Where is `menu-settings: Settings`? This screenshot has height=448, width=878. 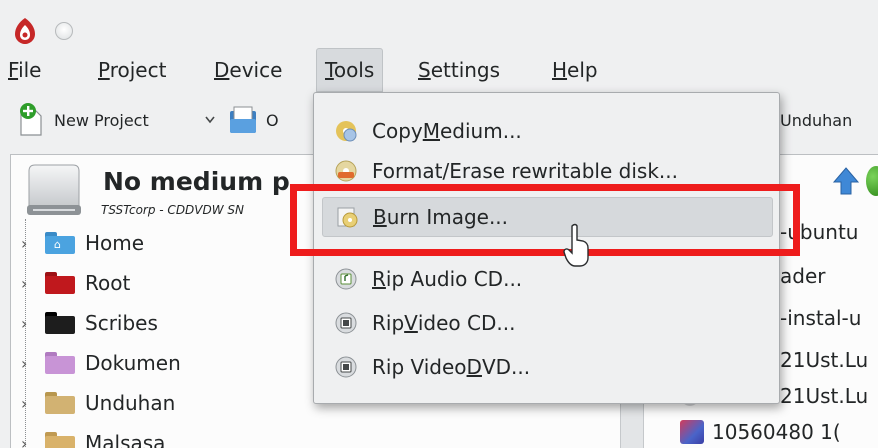
menu-settings: Settings is located at coordinates (459, 70).